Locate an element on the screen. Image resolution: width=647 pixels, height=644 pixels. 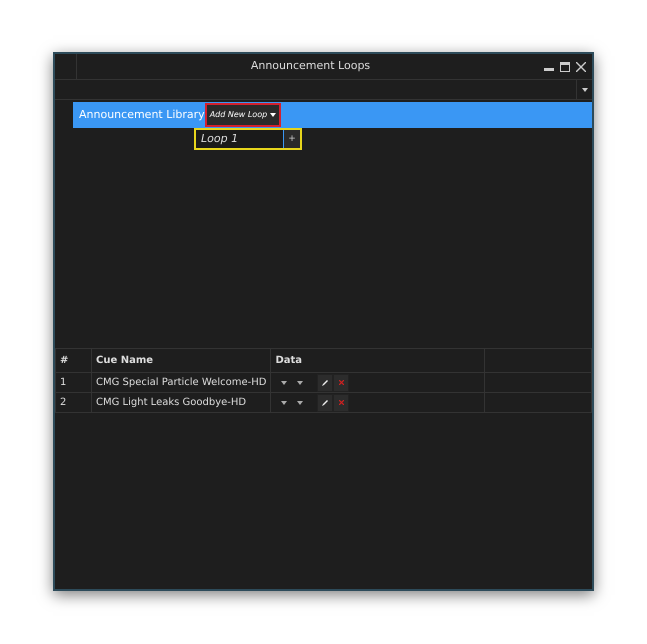
column-header: # is located at coordinates (74, 360).